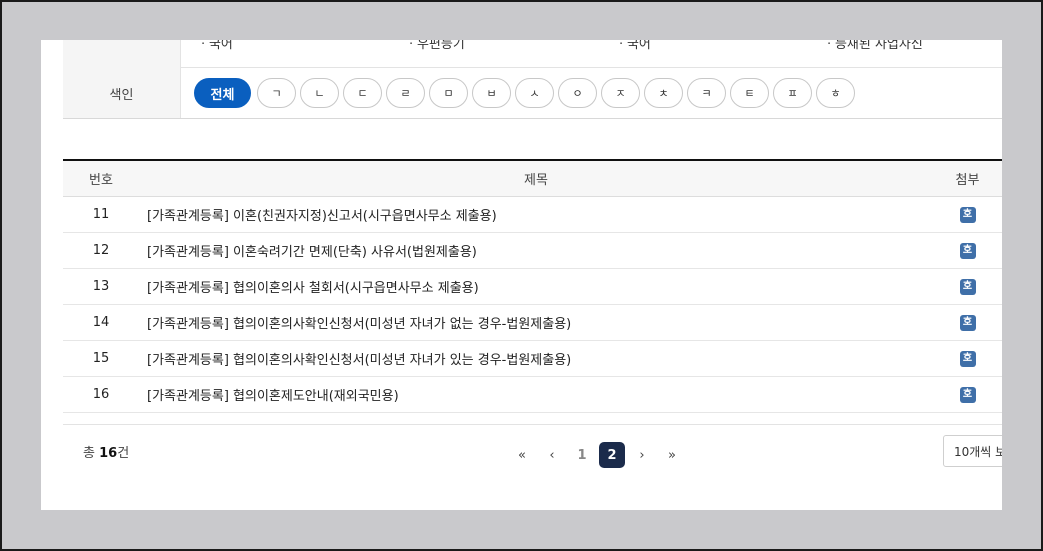 The image size is (1043, 551). Describe the element at coordinates (749, 93) in the screenshot. I see `index-chip: ㅌ` at that location.